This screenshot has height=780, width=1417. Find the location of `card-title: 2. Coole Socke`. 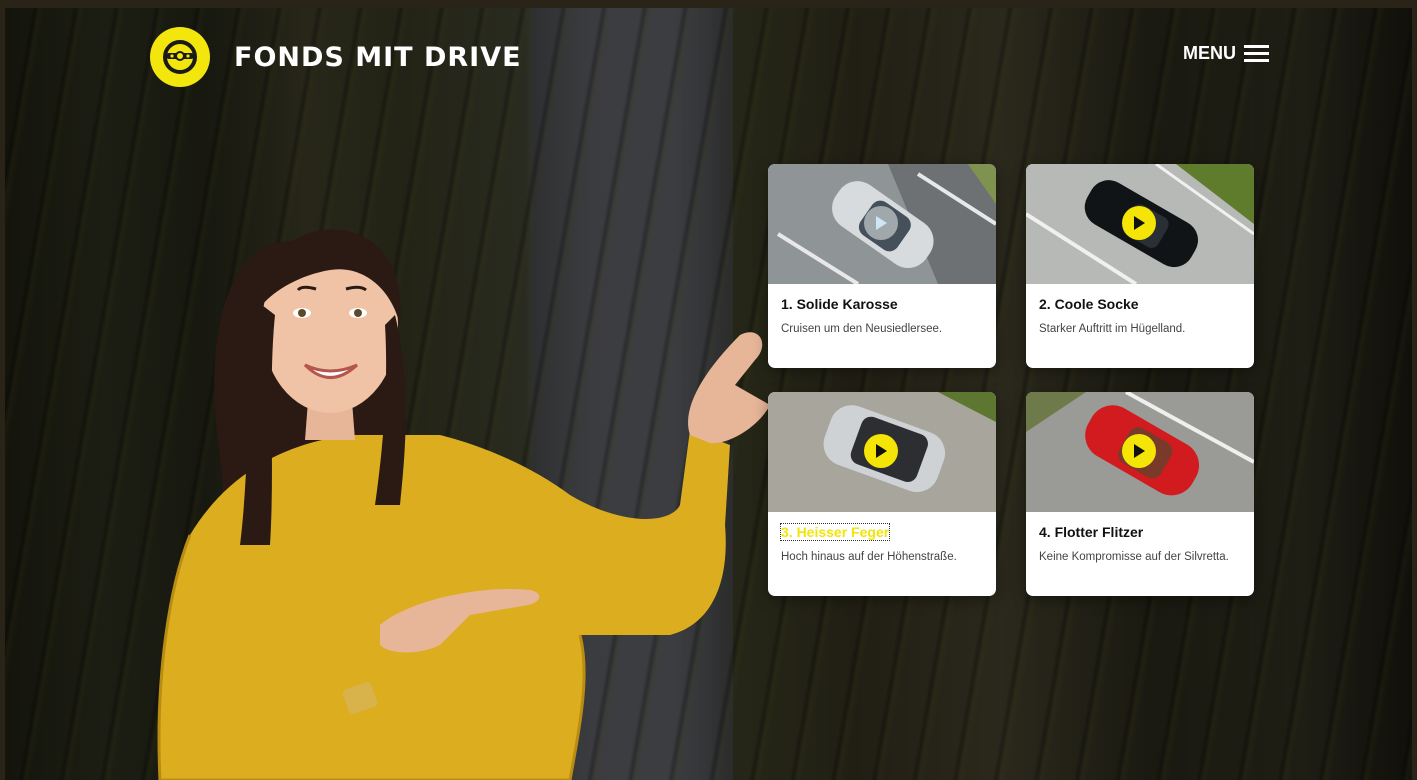

card-title: 2. Coole Socke is located at coordinates (1089, 304).